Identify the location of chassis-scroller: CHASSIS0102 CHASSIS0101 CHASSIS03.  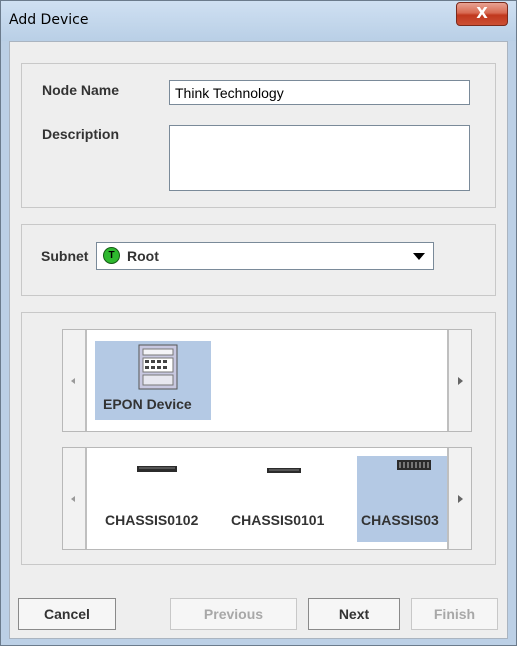
(267, 498).